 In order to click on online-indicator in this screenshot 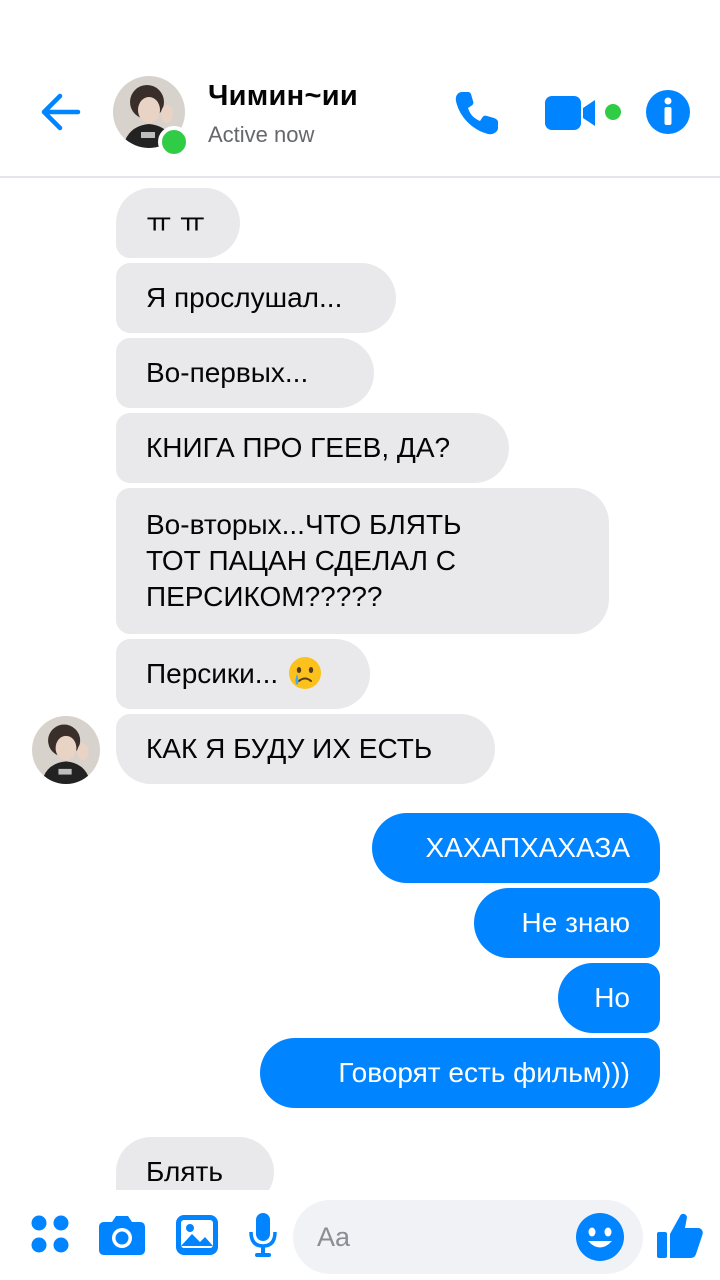, I will do `click(174, 142)`.